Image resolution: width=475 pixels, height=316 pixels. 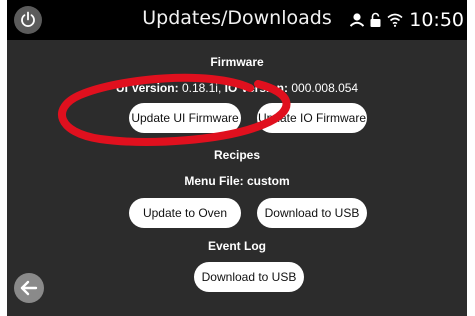 I want to click on lock-icon, so click(x=375, y=19).